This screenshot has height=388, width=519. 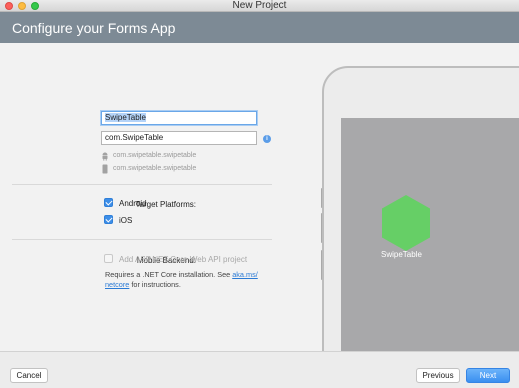 I want to click on ios-package-id-text: com.swipetable.swipetable, so click(x=155, y=168).